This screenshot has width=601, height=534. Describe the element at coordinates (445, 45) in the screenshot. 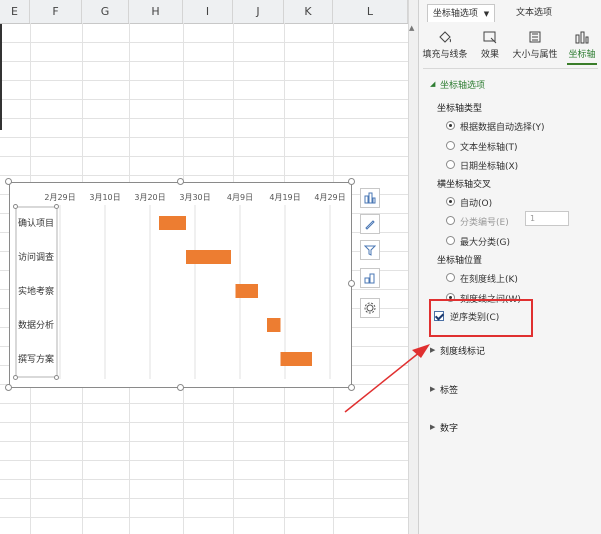

I see `tool-fill-line: 填充与线条` at that location.